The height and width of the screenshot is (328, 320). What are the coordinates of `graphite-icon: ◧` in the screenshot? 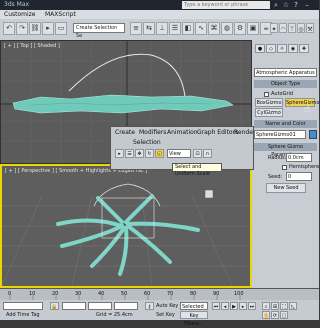 It's located at (188, 28).